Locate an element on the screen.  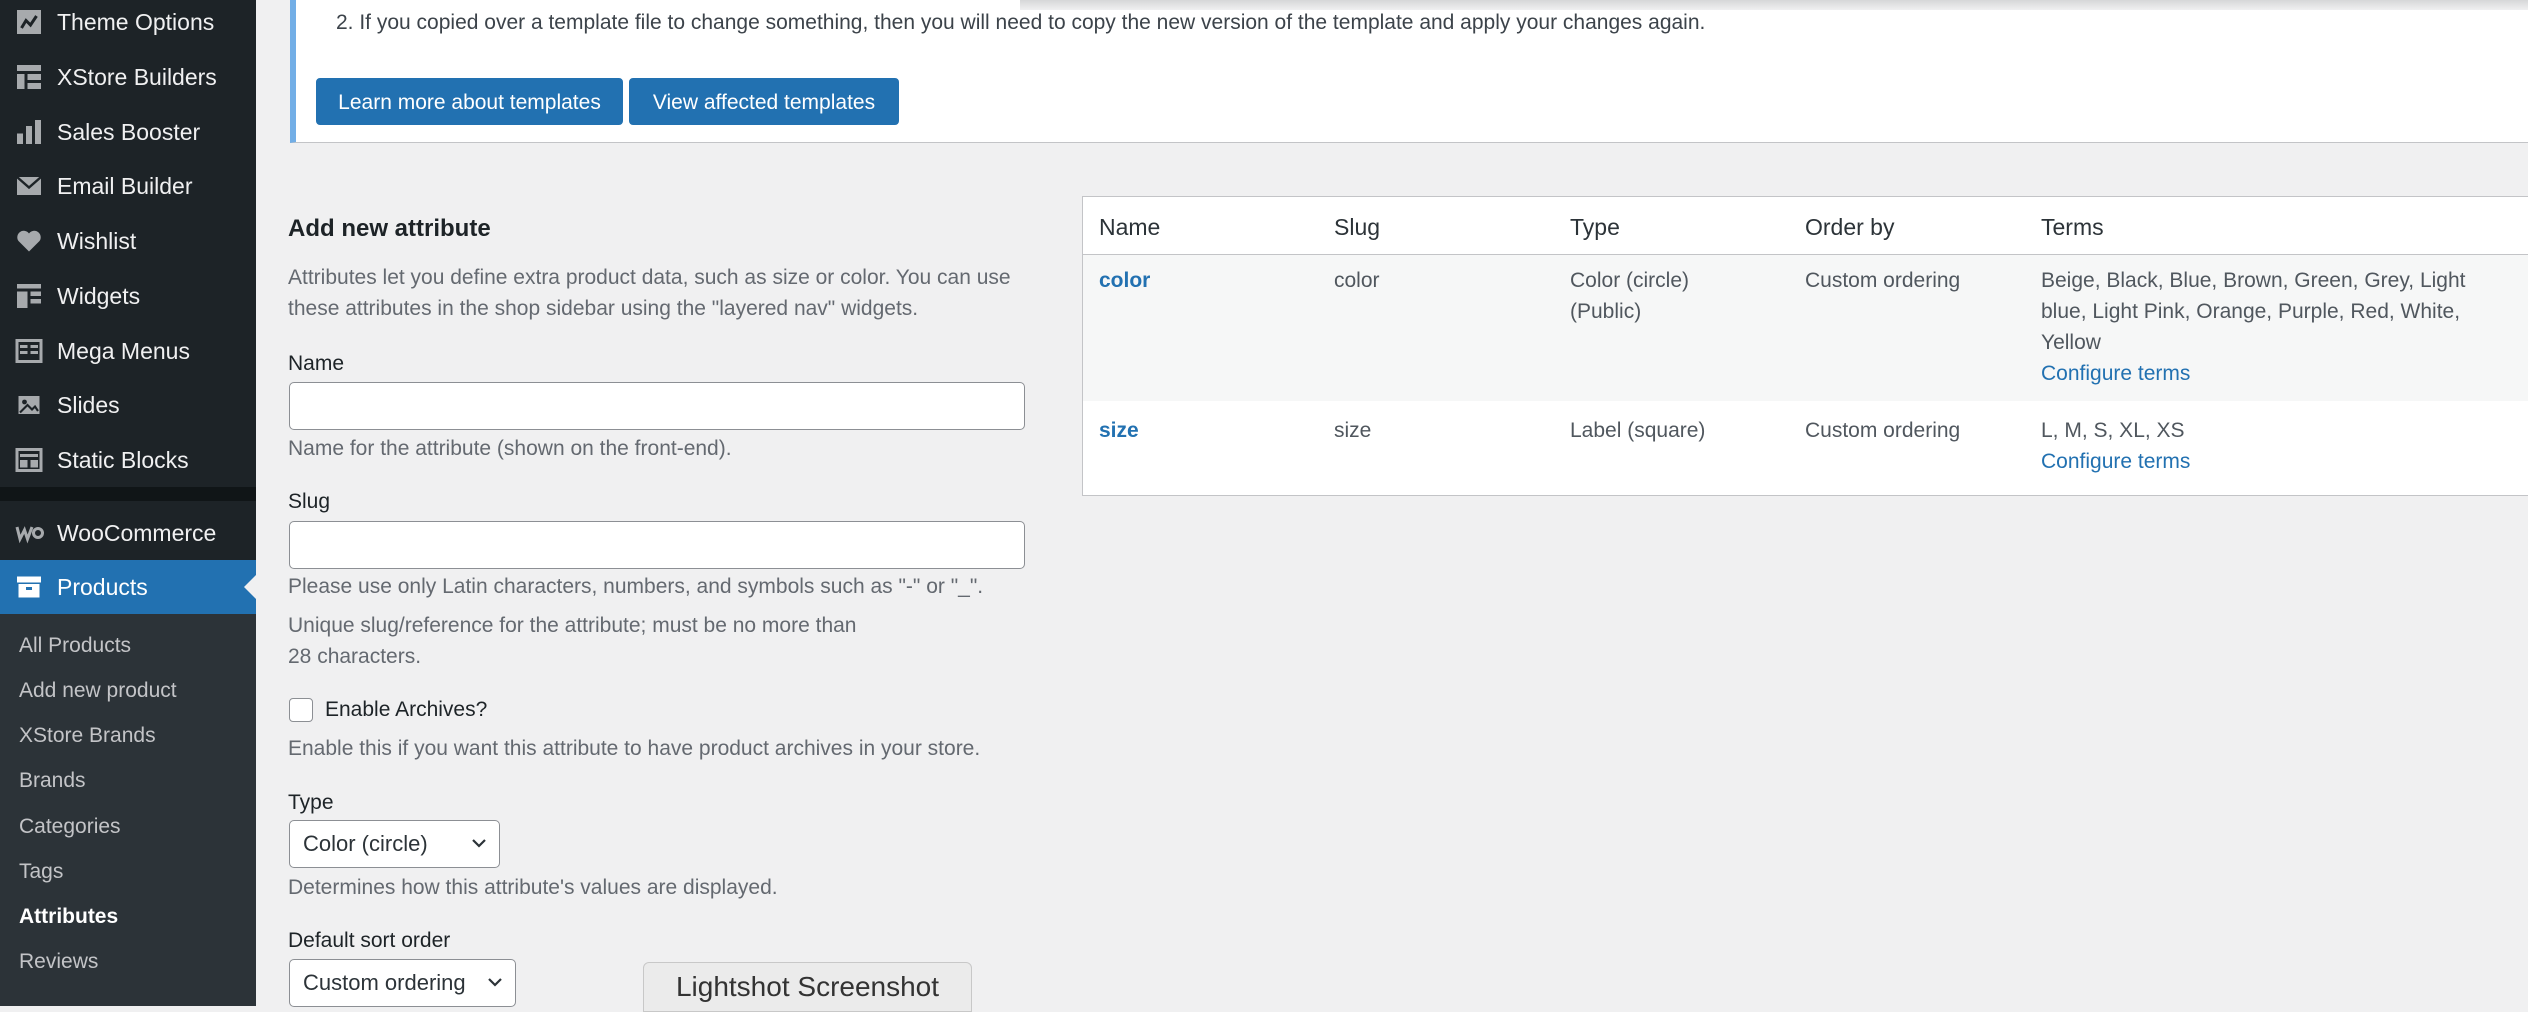
submenu-reviews: Reviews is located at coordinates (58, 962).